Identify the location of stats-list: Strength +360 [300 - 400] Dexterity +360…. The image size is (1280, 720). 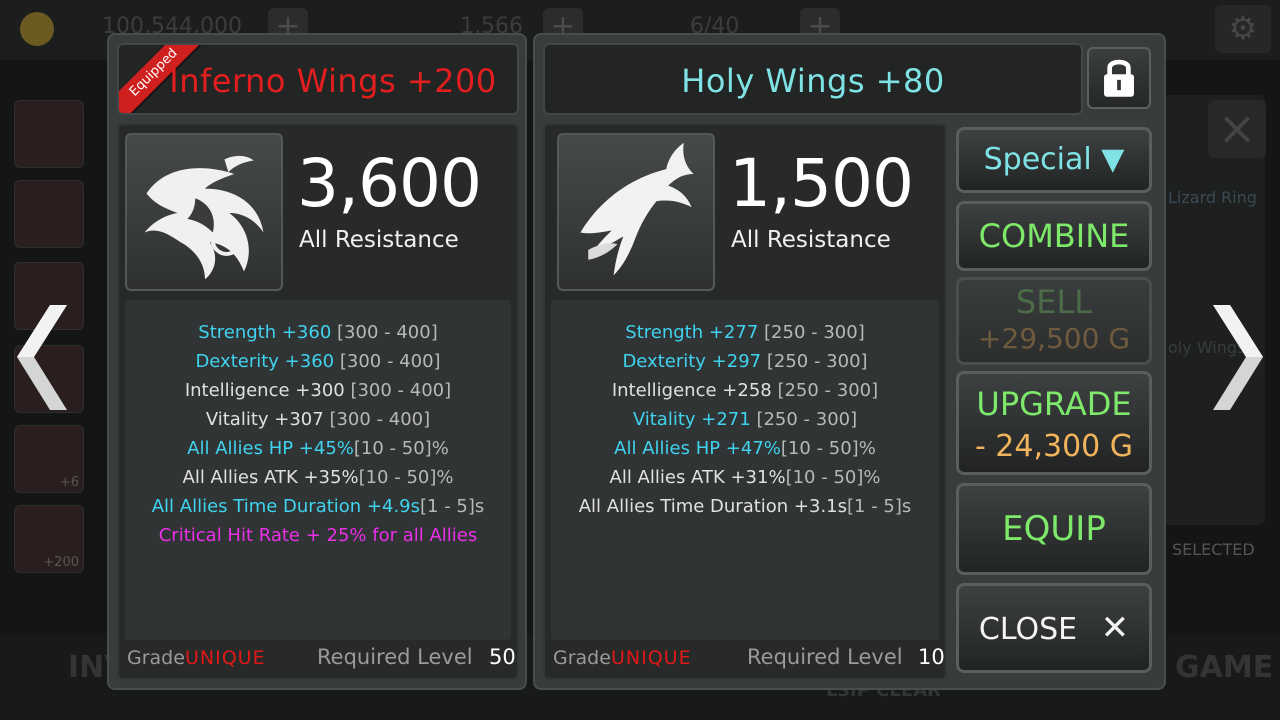
(318, 470).